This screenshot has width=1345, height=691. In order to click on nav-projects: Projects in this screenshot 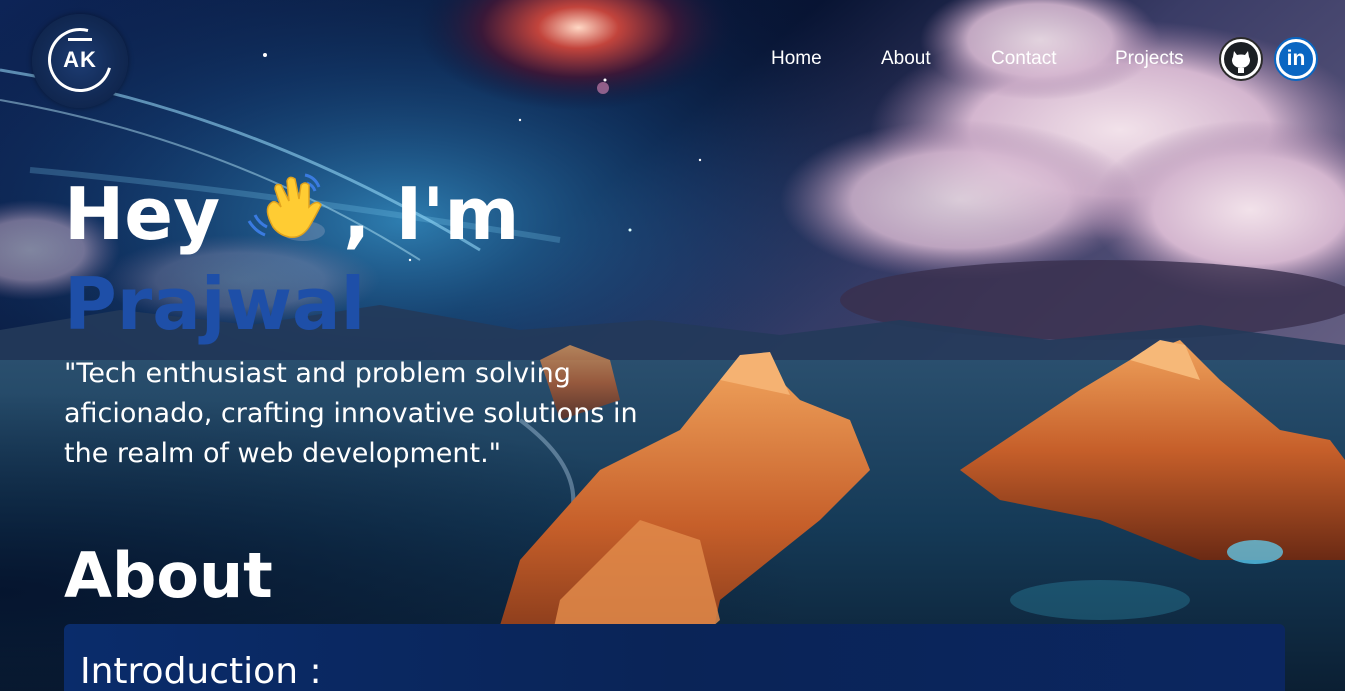, I will do `click(1149, 59)`.